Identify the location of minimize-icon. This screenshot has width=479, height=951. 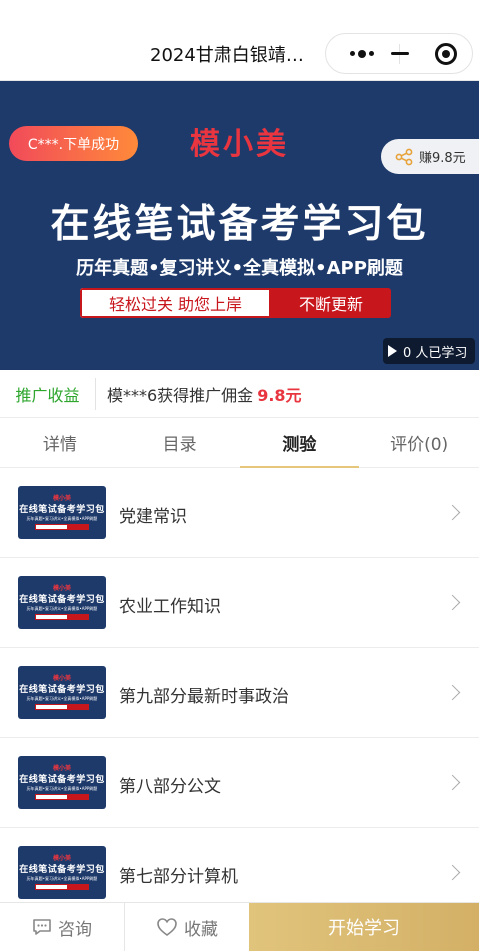
(400, 53).